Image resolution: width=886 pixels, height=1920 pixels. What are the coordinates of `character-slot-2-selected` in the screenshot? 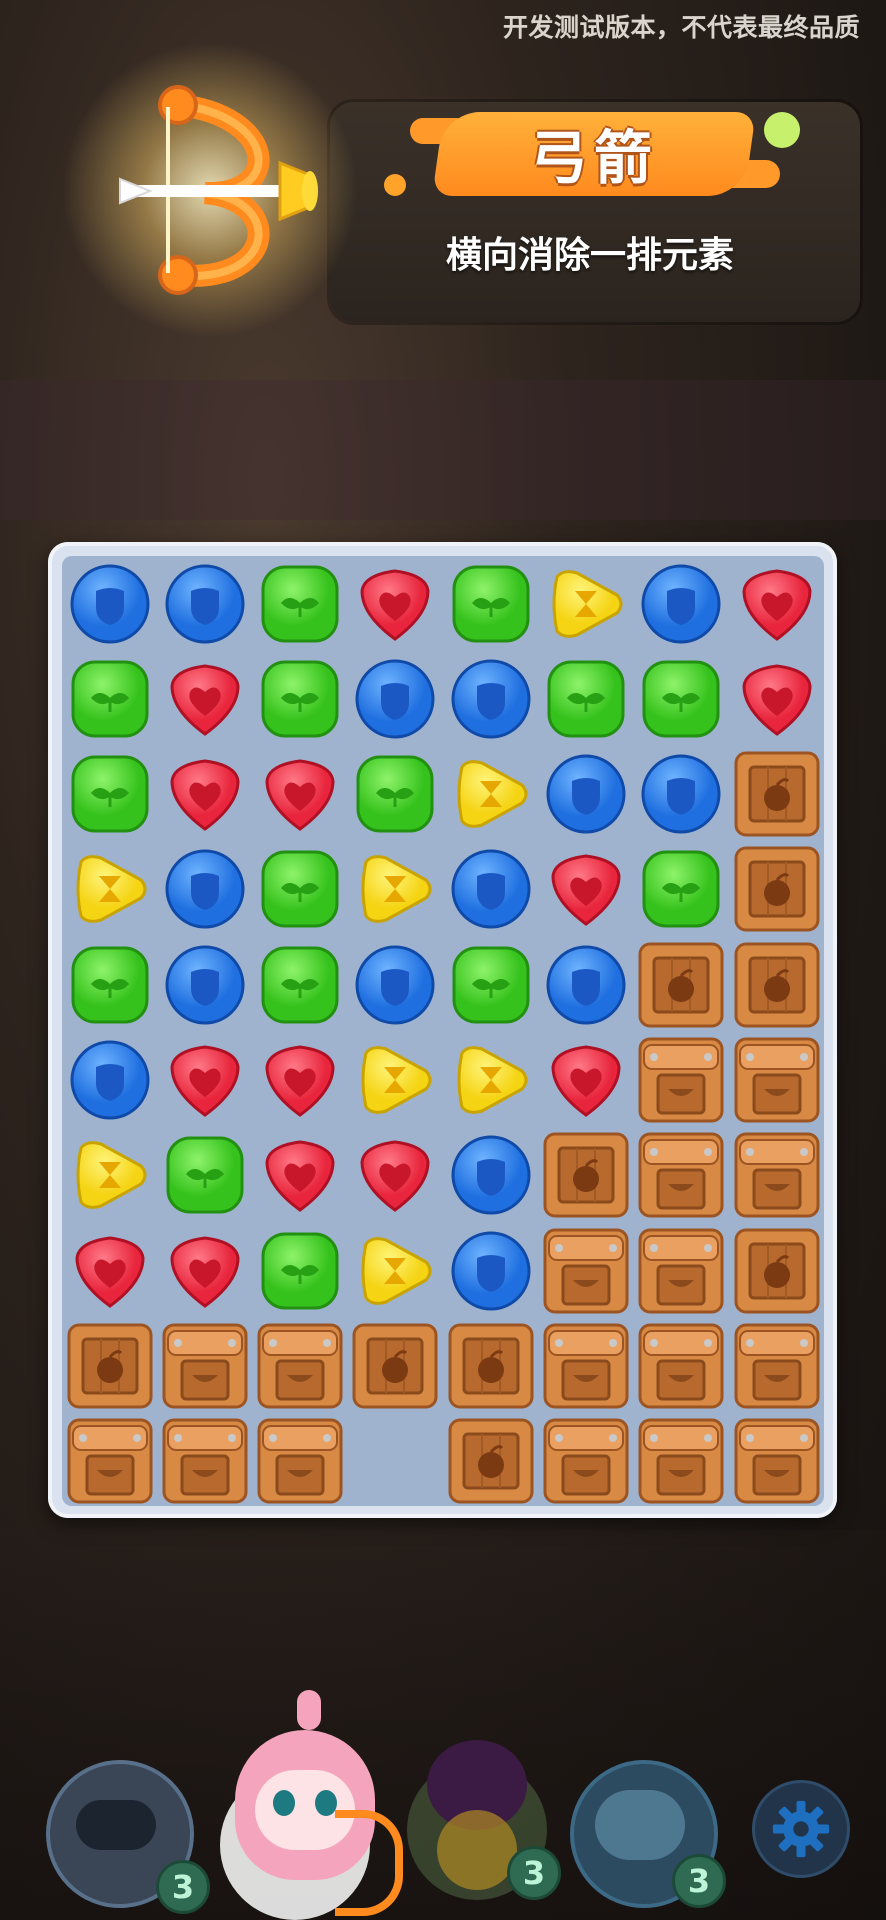 It's located at (310, 1805).